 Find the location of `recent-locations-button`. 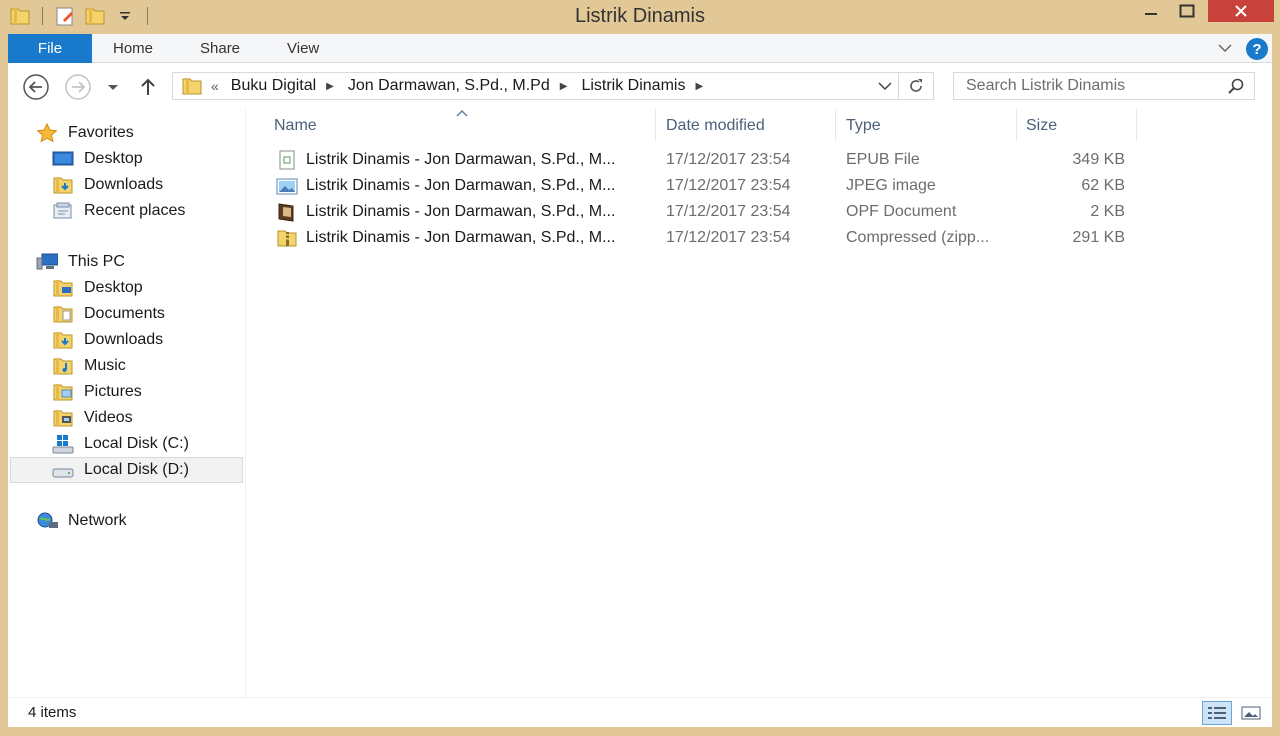

recent-locations-button is located at coordinates (113, 87).